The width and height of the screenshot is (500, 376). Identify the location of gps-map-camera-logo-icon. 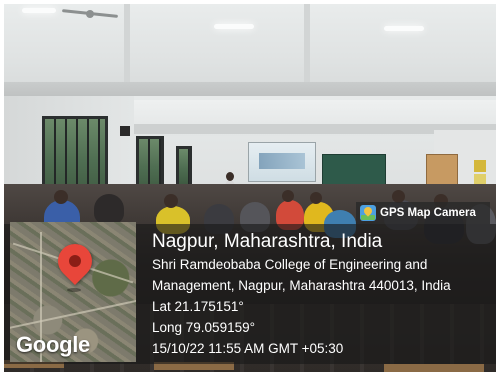
(368, 213).